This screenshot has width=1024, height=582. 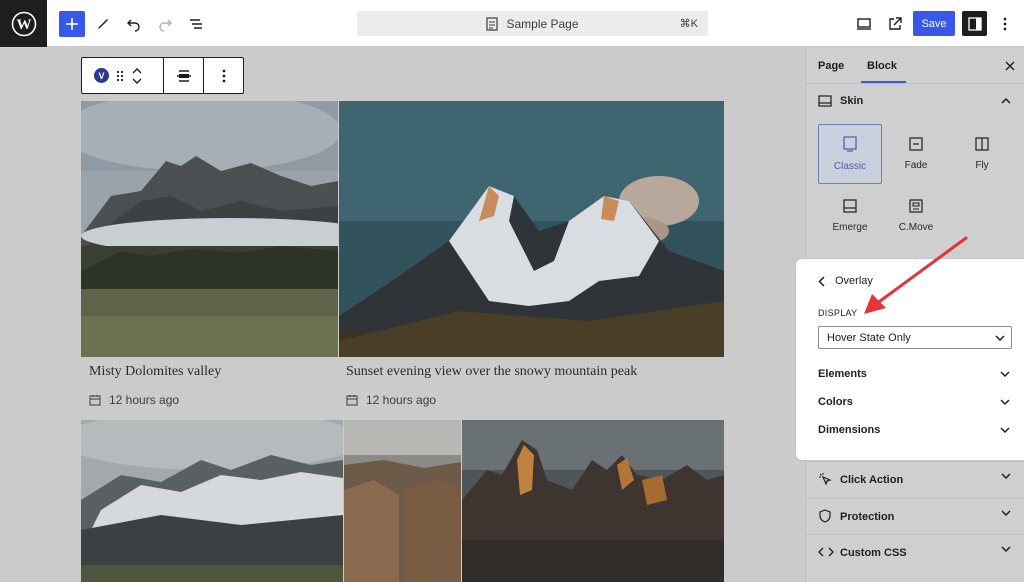 What do you see at coordinates (883, 82) in the screenshot?
I see `active-tab-indicator` at bounding box center [883, 82].